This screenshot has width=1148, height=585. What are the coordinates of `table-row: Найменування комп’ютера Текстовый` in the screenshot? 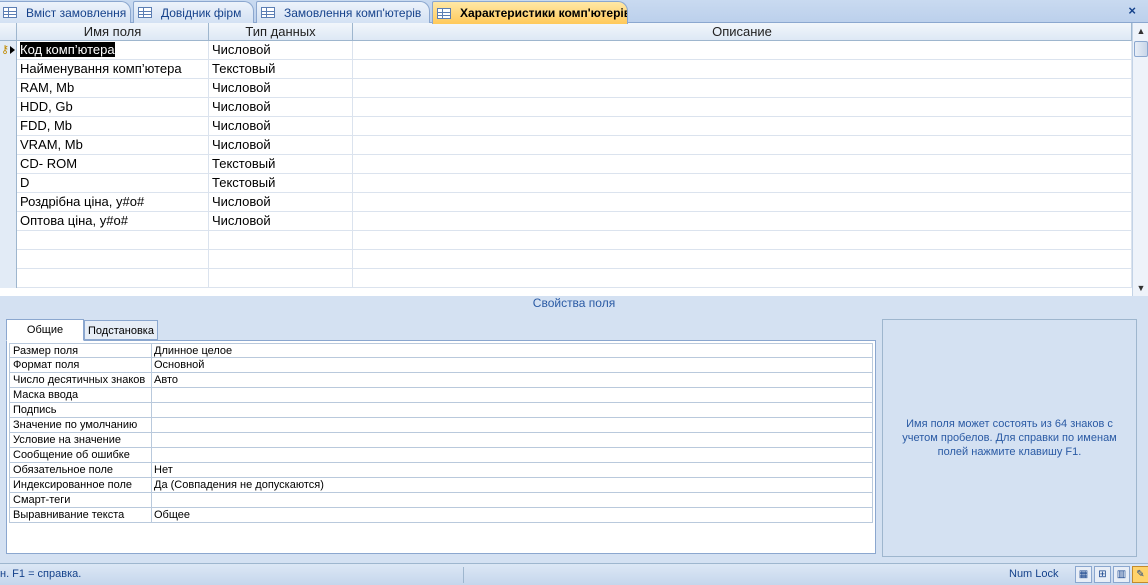 It's located at (566, 69).